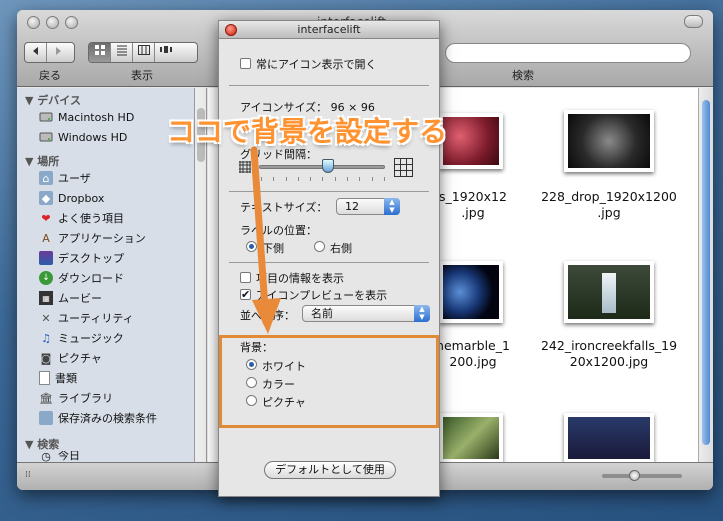 The image size is (723, 521). I want to click on annotation-arrow-icon, so click(265, 240).